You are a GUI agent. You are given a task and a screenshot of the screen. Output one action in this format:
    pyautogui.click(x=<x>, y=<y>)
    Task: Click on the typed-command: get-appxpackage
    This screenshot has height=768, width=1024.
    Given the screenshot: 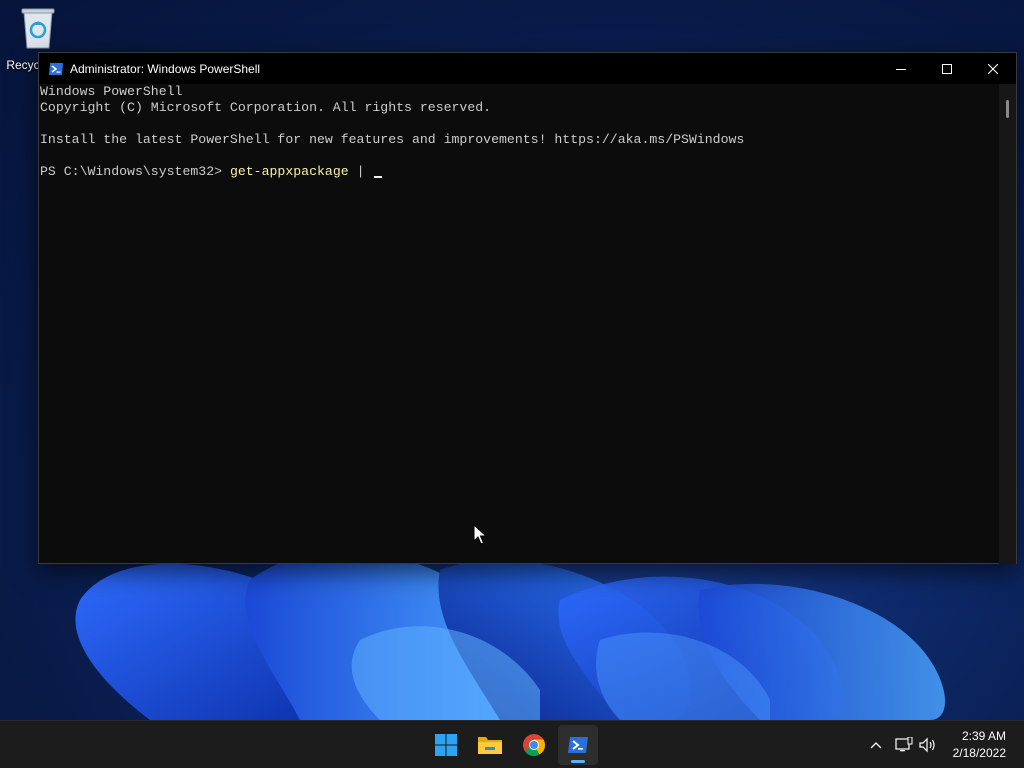 What is the action you would take?
    pyautogui.click(x=289, y=171)
    